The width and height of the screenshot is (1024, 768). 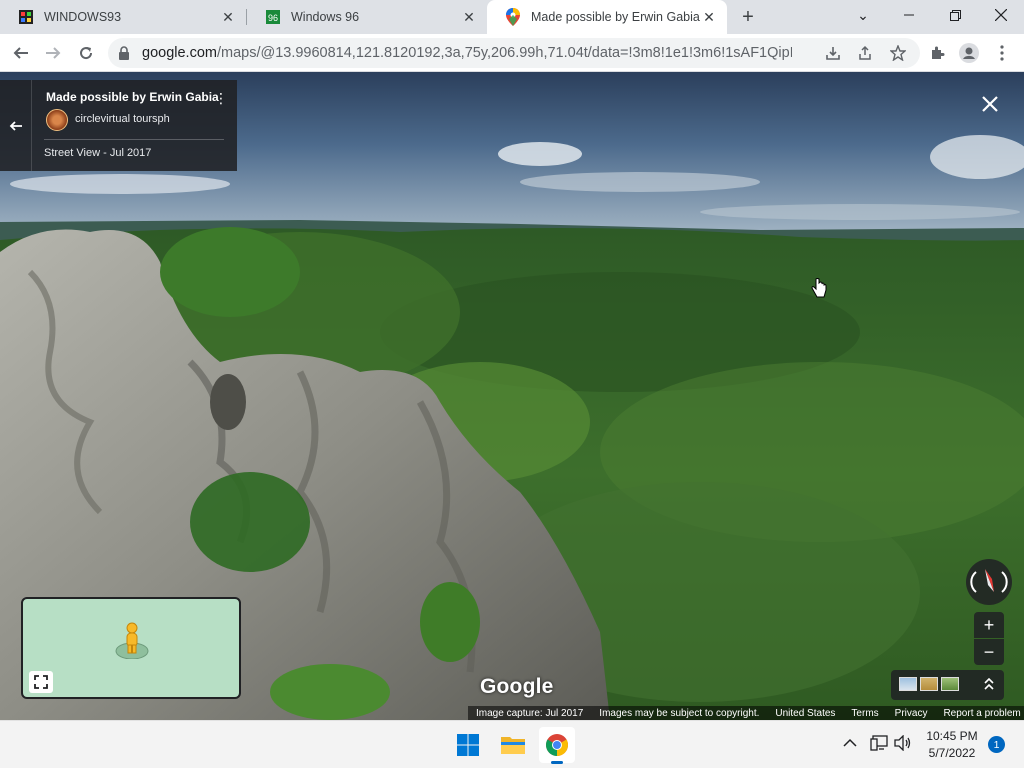 I want to click on tab-title: Windows 96, so click(x=325, y=17).